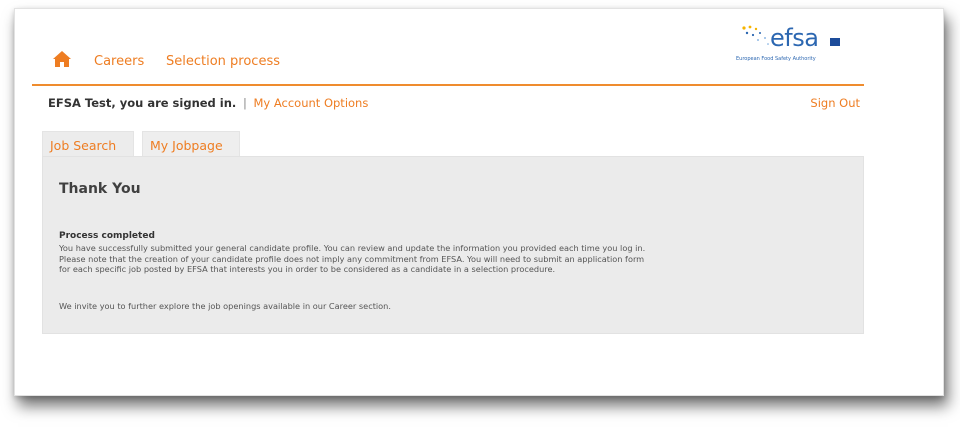  Describe the element at coordinates (100, 189) in the screenshot. I see `page-title: Thank You` at that location.